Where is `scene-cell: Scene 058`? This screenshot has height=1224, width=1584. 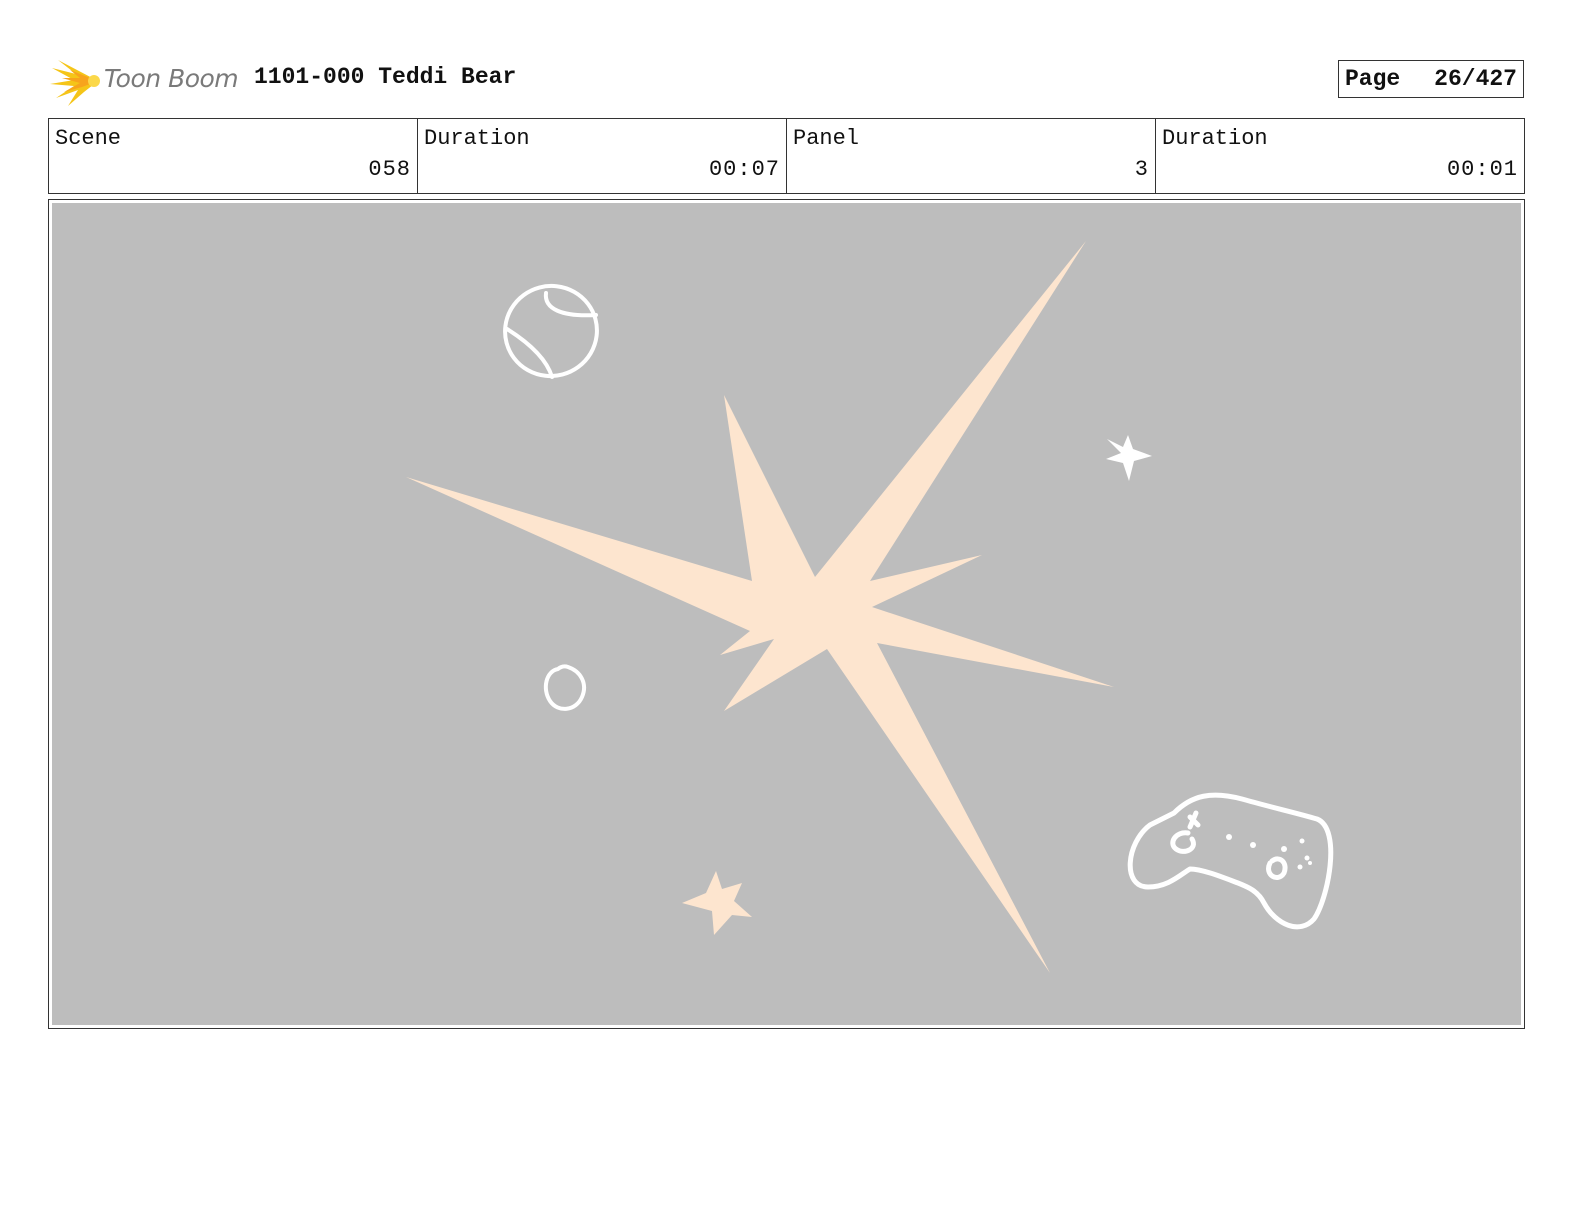 scene-cell: Scene 058 is located at coordinates (233, 156).